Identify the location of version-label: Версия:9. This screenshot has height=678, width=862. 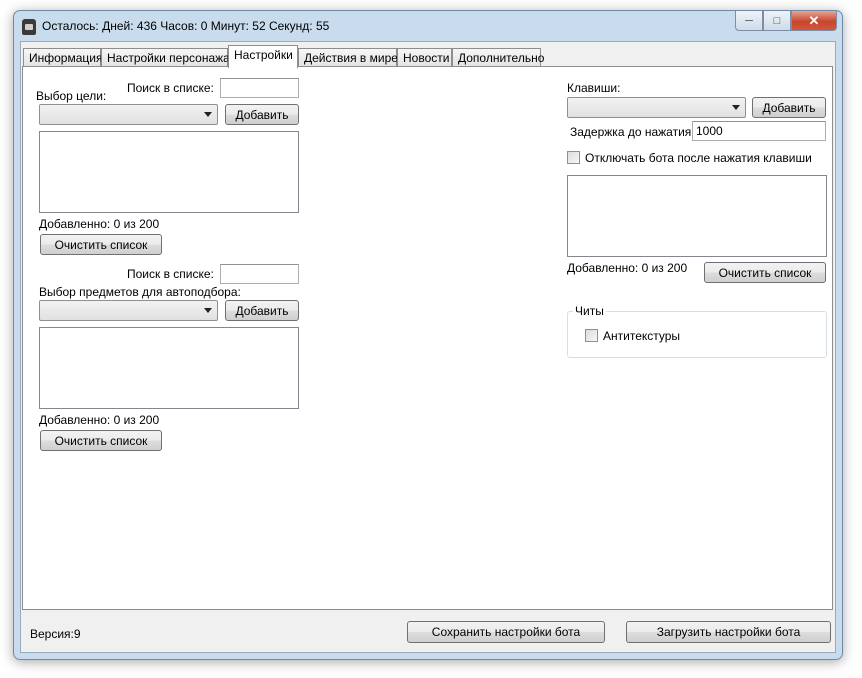
(55, 634).